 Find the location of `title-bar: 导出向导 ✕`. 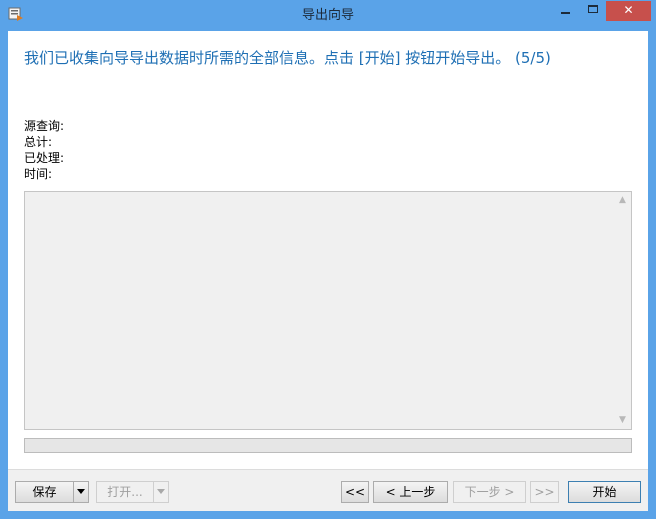

title-bar: 导出向导 ✕ is located at coordinates (328, 15).